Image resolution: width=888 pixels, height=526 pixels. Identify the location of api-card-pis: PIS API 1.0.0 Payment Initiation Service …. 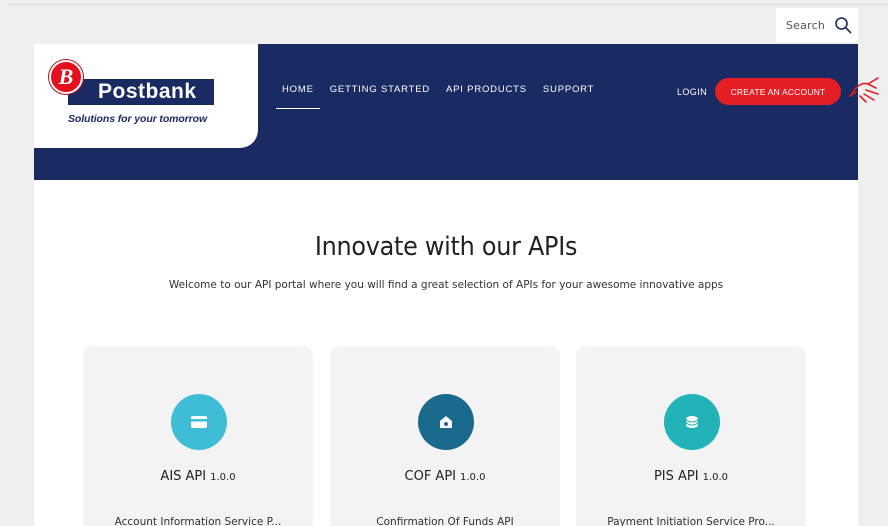
(691, 436).